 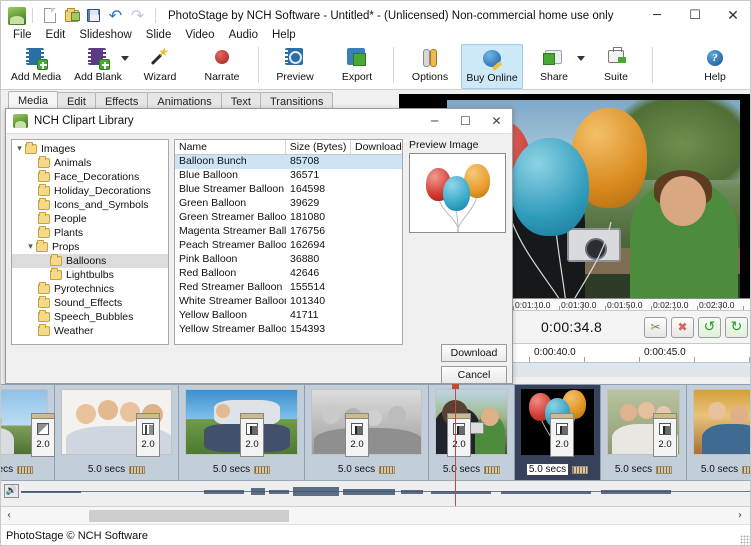 What do you see at coordinates (665, 444) in the screenshot?
I see `transition-duration: 2.0` at bounding box center [665, 444].